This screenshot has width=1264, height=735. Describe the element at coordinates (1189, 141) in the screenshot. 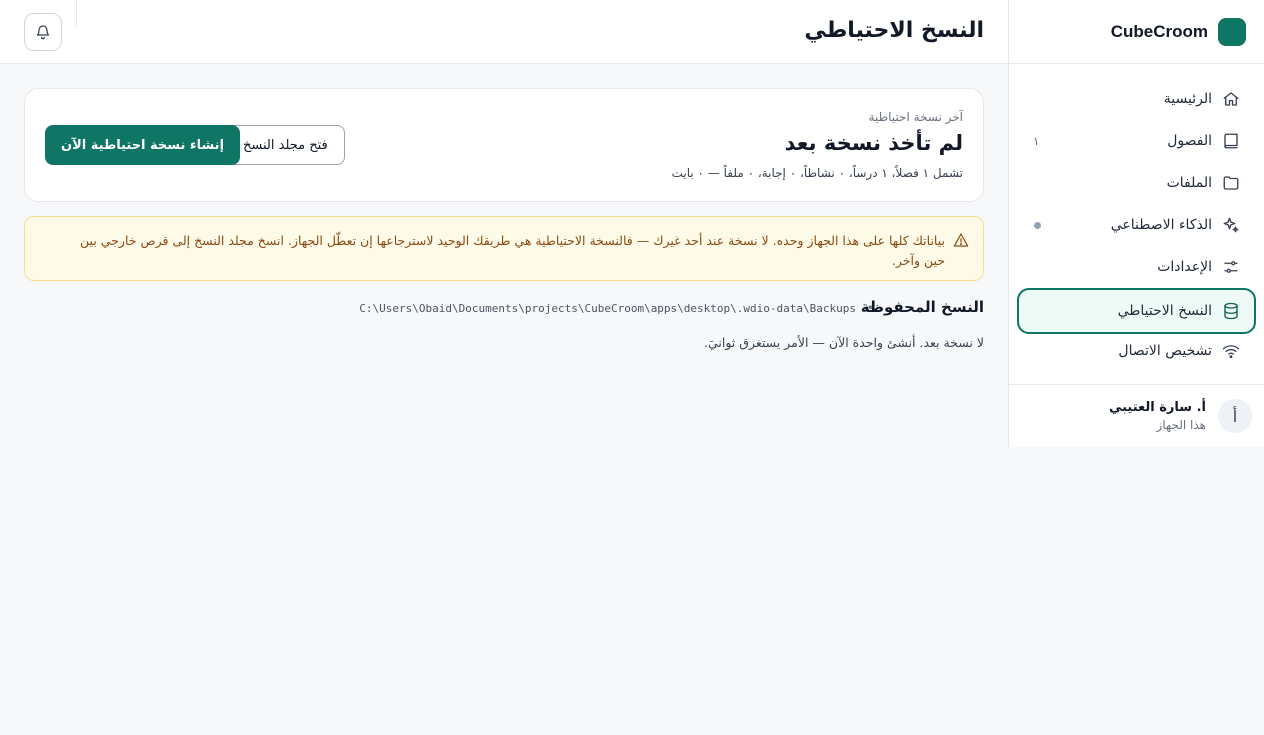

I see `sidebar-item-label: الفصول` at that location.